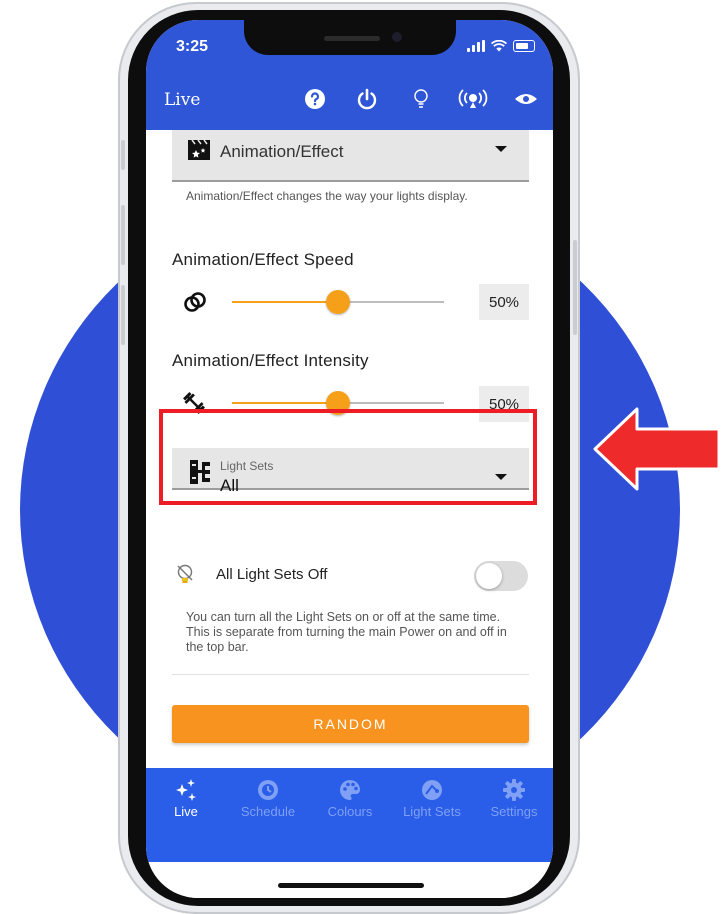 This screenshot has width=721, height=914. I want to click on random-button: RANDOM, so click(350, 724).